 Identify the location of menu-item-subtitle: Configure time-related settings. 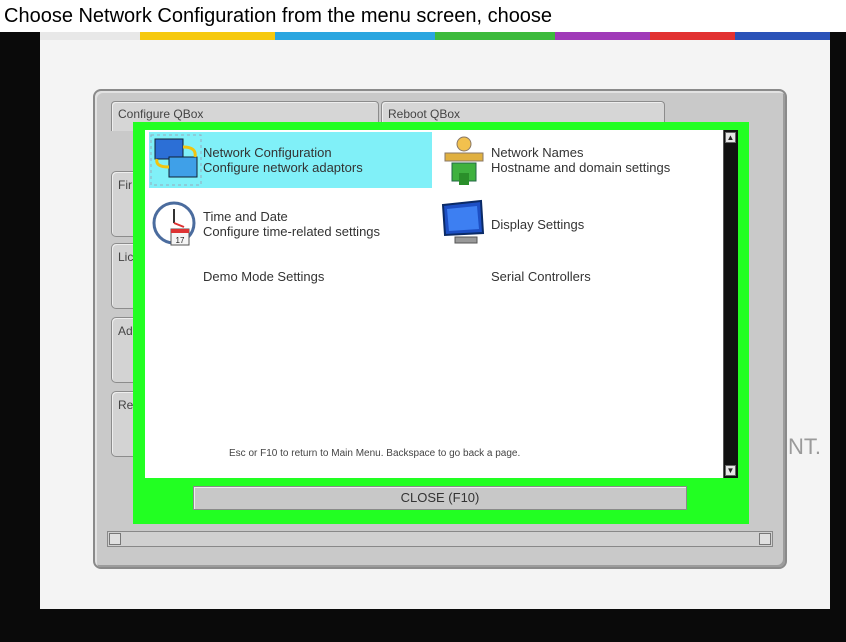
(292, 231).